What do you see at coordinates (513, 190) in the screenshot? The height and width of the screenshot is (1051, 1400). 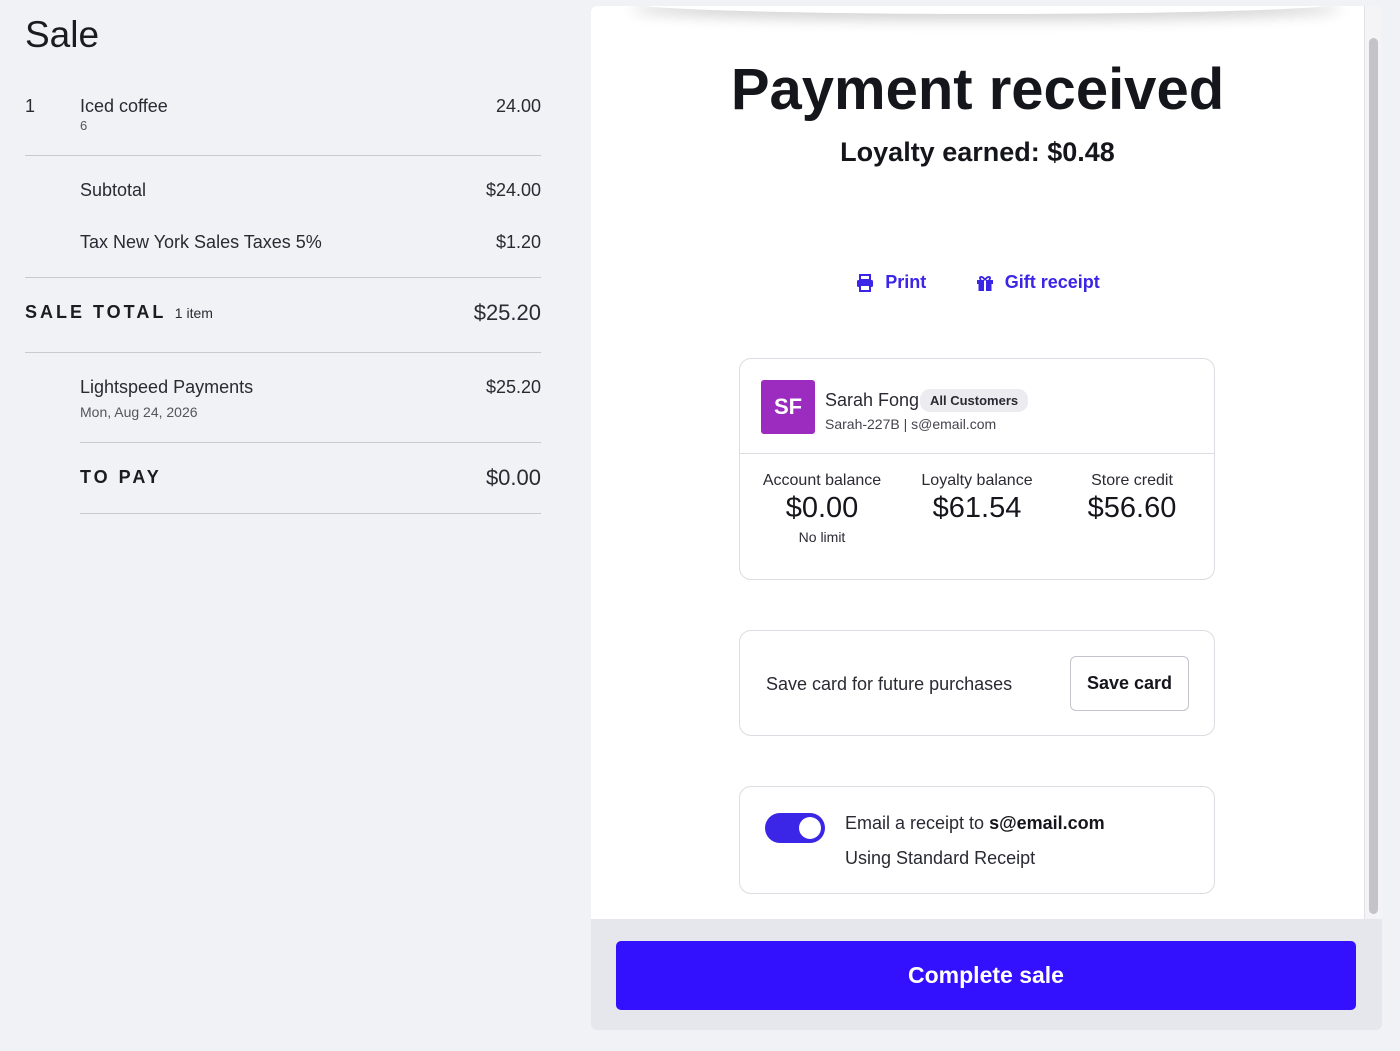 I see `subtotal-value: $24.00` at bounding box center [513, 190].